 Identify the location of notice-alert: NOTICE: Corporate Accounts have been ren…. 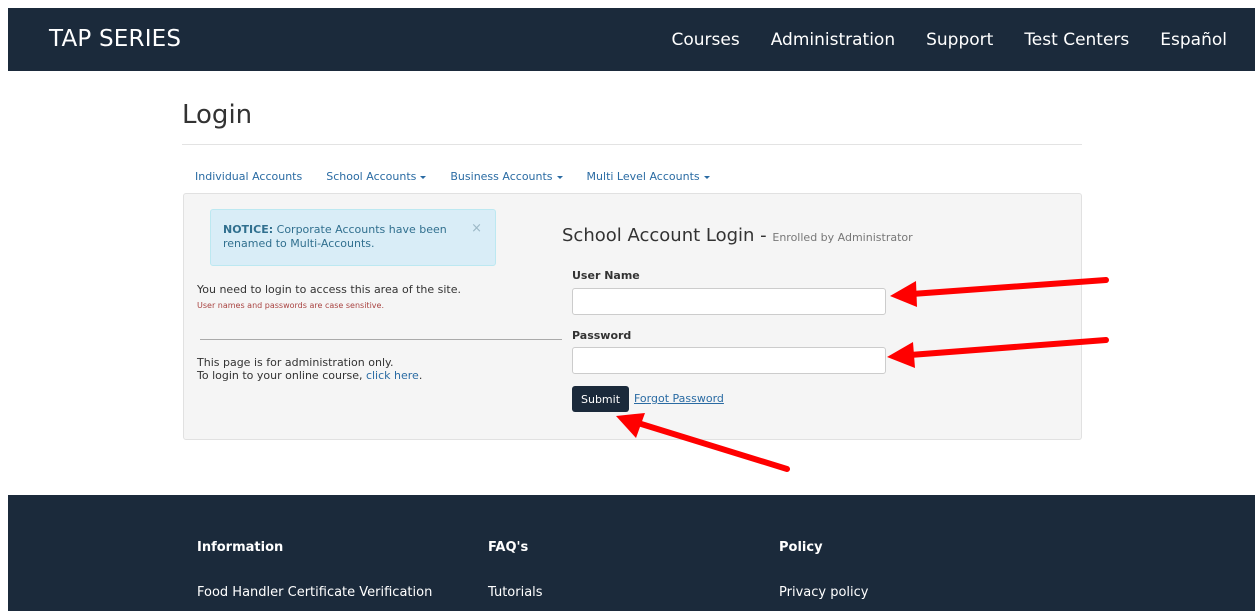
(353, 237).